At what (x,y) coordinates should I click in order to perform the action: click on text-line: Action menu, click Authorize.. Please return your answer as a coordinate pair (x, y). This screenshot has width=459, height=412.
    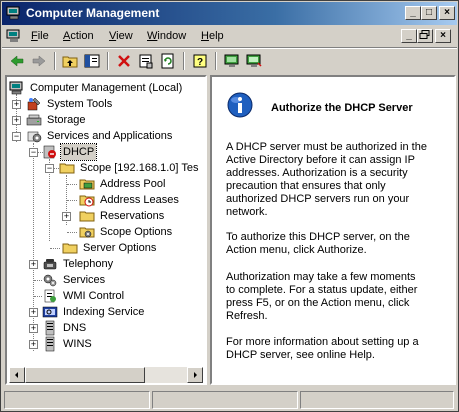
    Looking at the image, I should click on (296, 250).